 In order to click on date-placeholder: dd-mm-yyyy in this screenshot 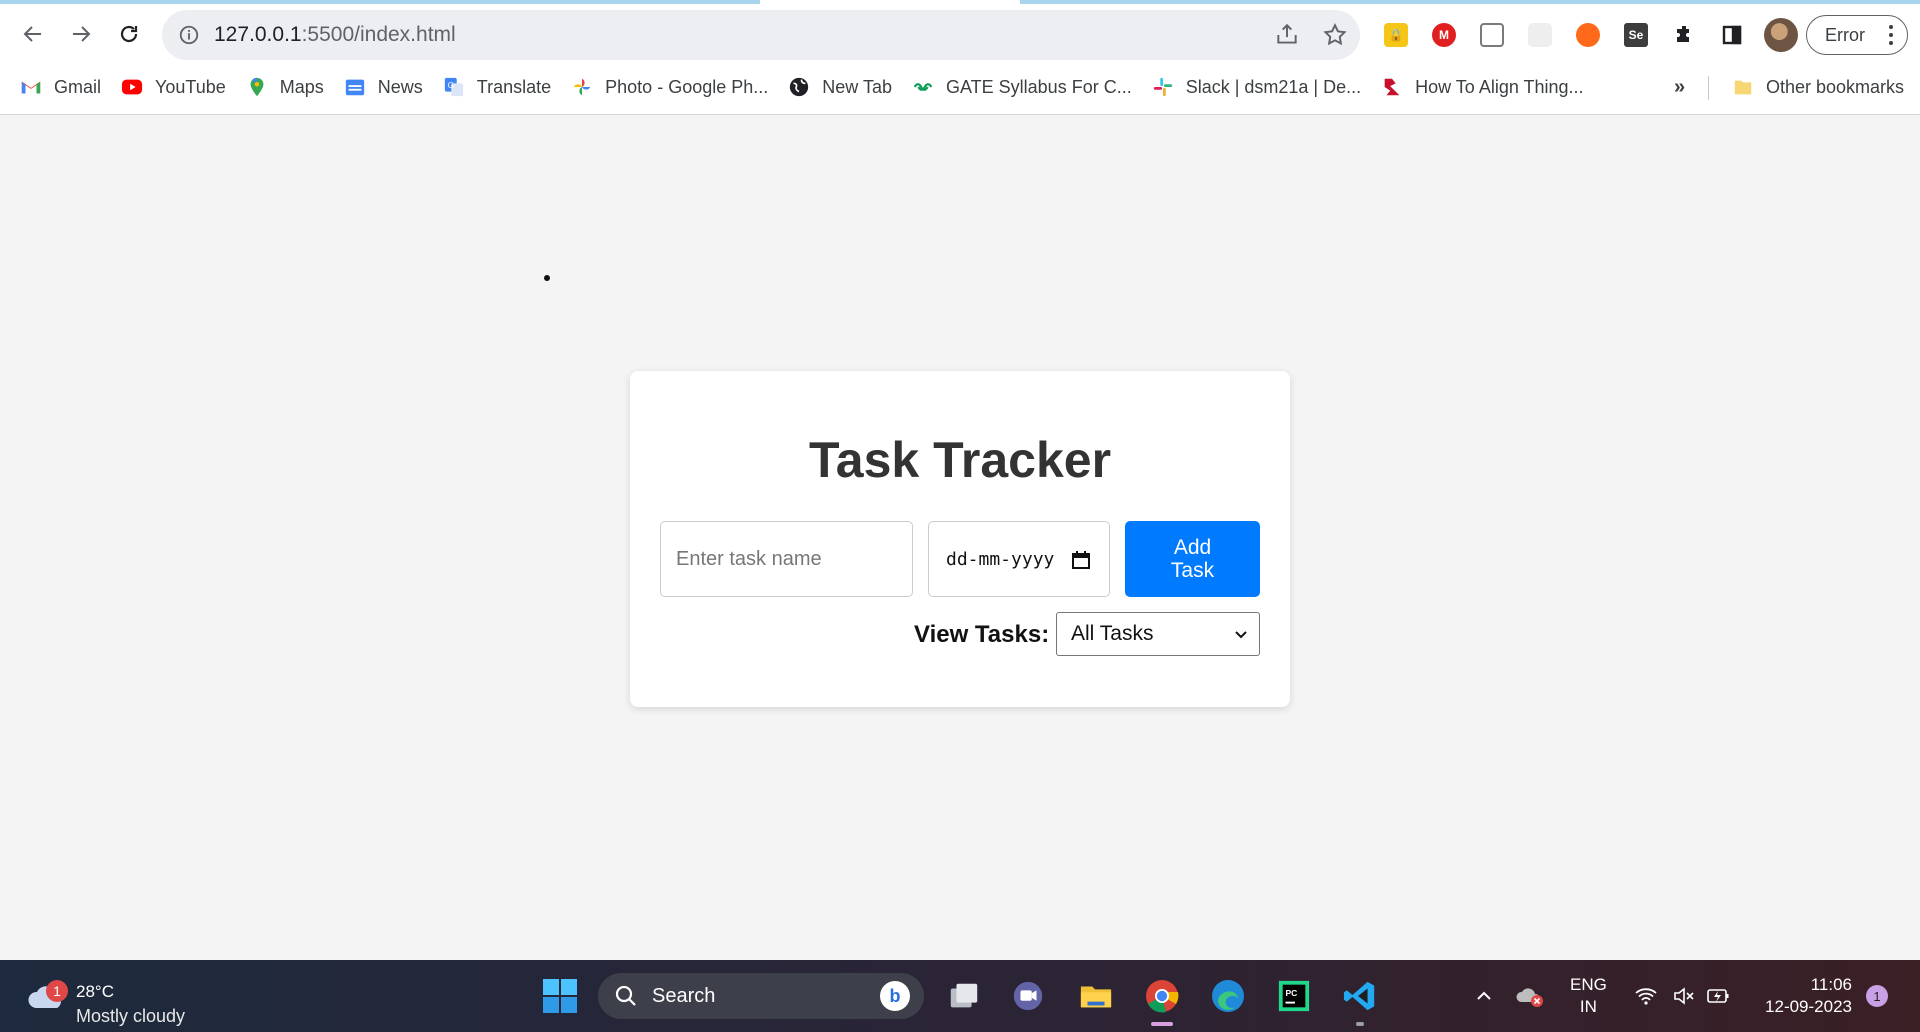, I will do `click(1000, 559)`.